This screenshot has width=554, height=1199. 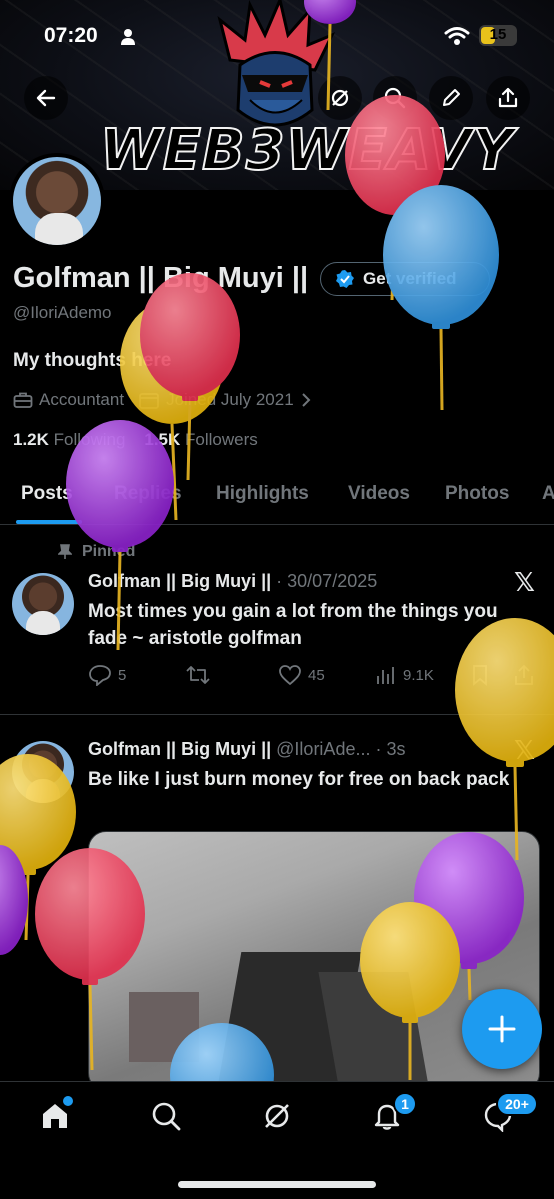 I want to click on profile-meta: Accountant Joined July 2021, so click(x=162, y=400).